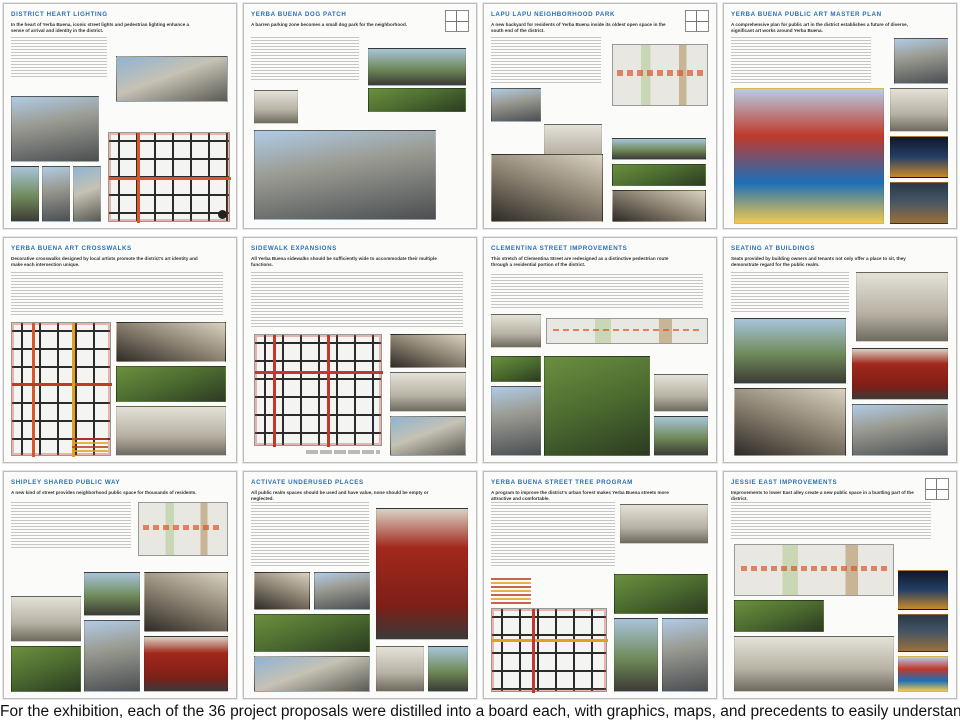 This screenshot has width=960, height=725. I want to click on board-title: Yerba Buena Art Crosswalks, so click(71, 248).